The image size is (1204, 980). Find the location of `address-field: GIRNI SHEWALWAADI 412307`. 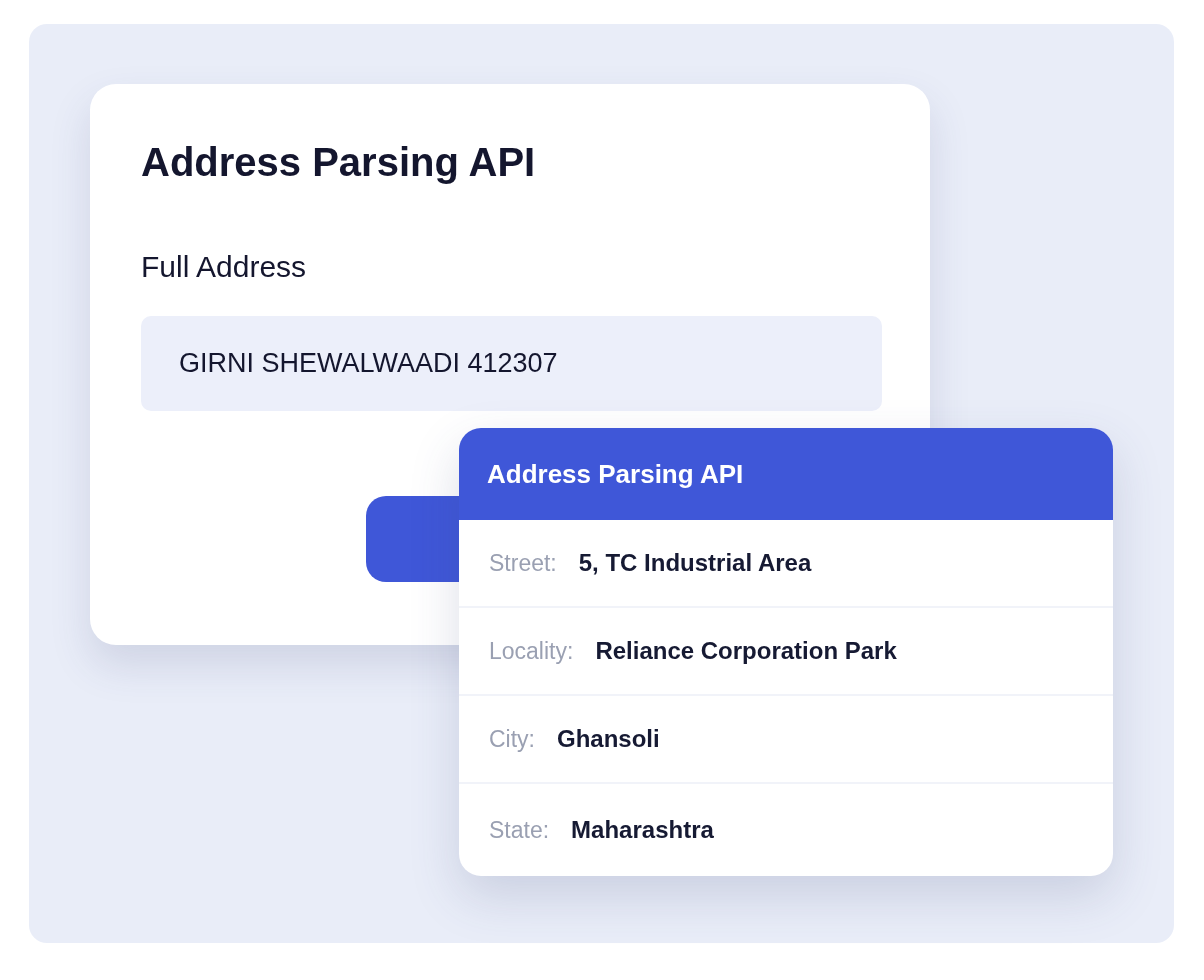

address-field: GIRNI SHEWALWAADI 412307 is located at coordinates (511, 363).